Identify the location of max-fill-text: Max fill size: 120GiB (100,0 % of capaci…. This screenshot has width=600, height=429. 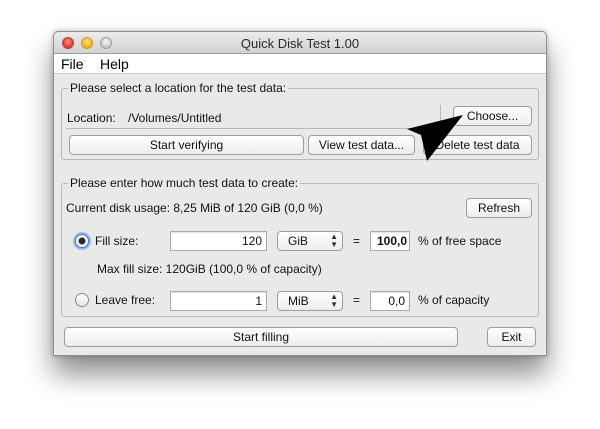
(209, 269).